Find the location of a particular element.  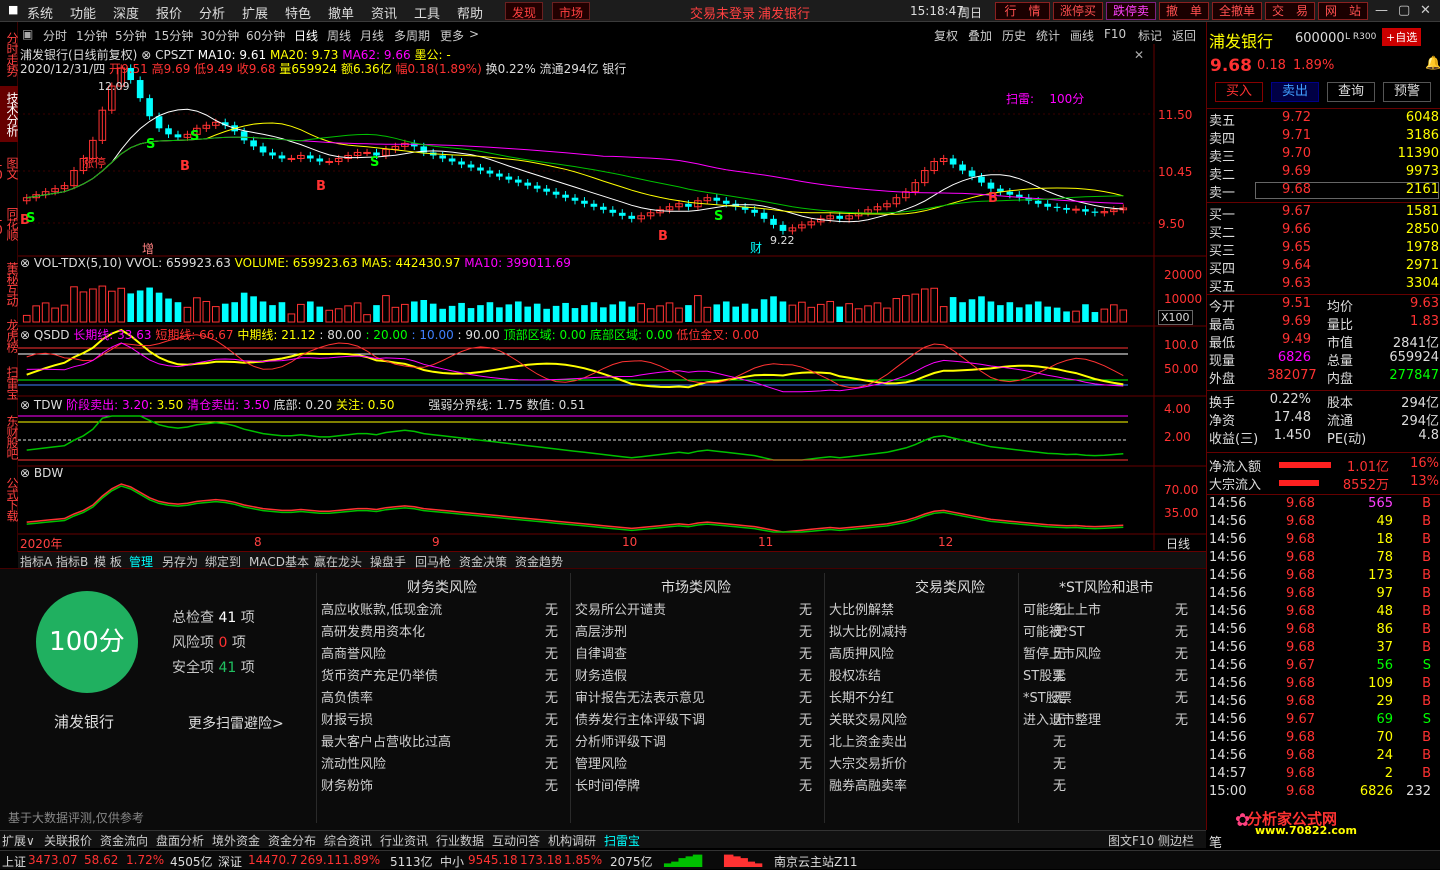

risk-item: 进入退市整理 is located at coordinates (1062, 718).